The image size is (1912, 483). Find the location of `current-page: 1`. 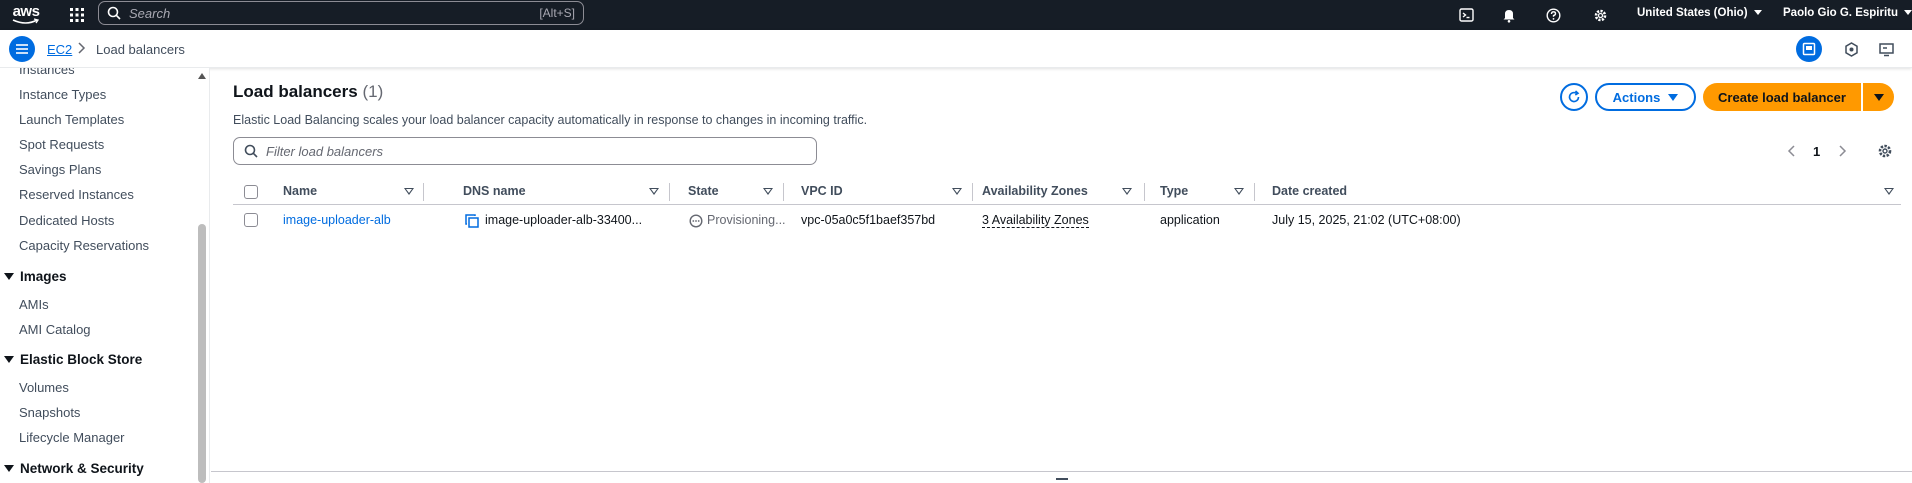

current-page: 1 is located at coordinates (1816, 151).